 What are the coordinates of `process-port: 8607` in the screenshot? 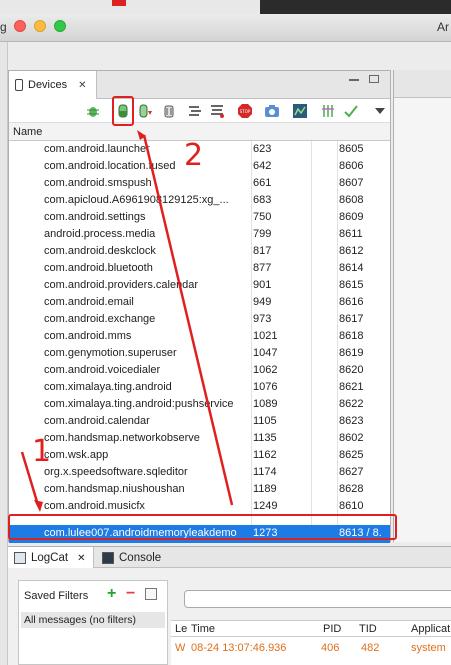 It's located at (351, 183).